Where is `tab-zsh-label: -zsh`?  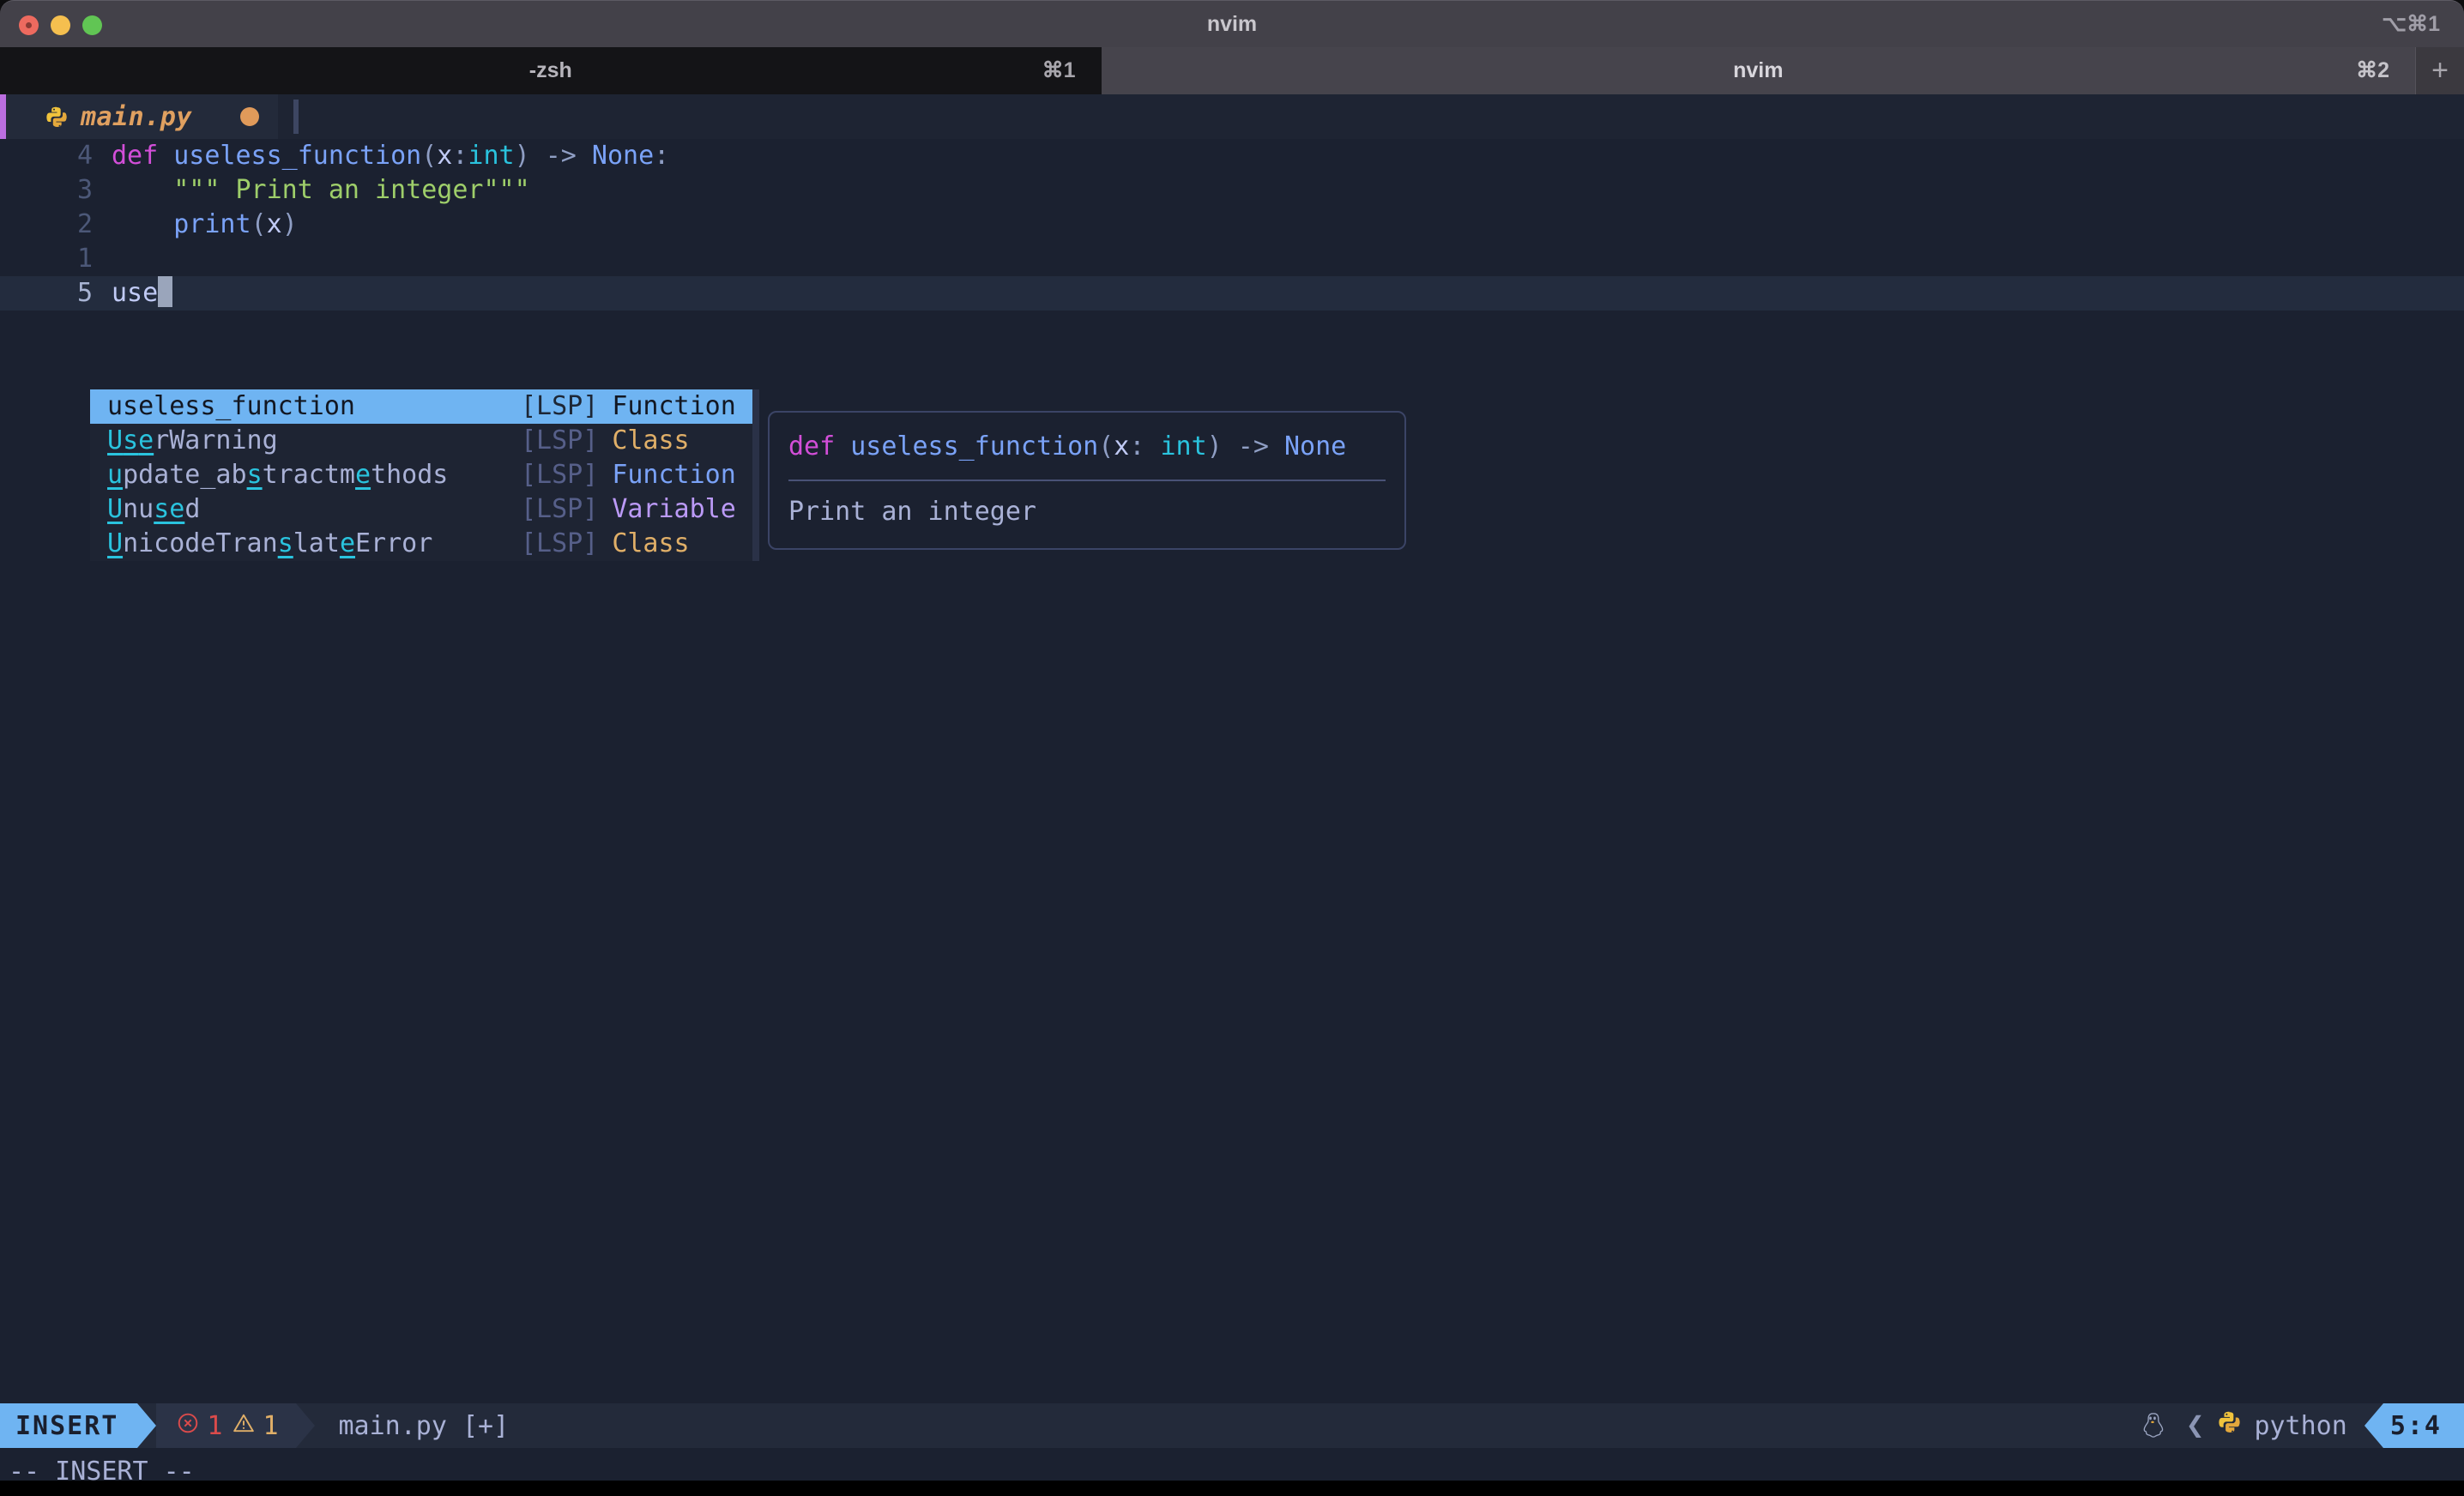
tab-zsh-label: -zsh is located at coordinates (550, 70).